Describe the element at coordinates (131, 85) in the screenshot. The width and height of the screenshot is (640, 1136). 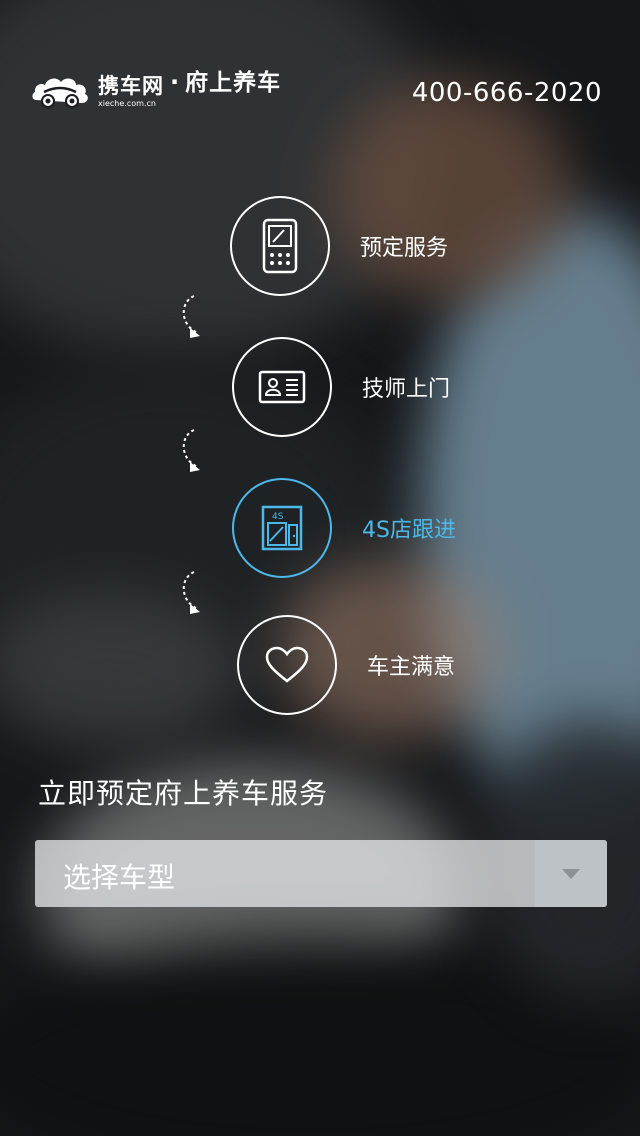
I see `brand-name: 携车网` at that location.